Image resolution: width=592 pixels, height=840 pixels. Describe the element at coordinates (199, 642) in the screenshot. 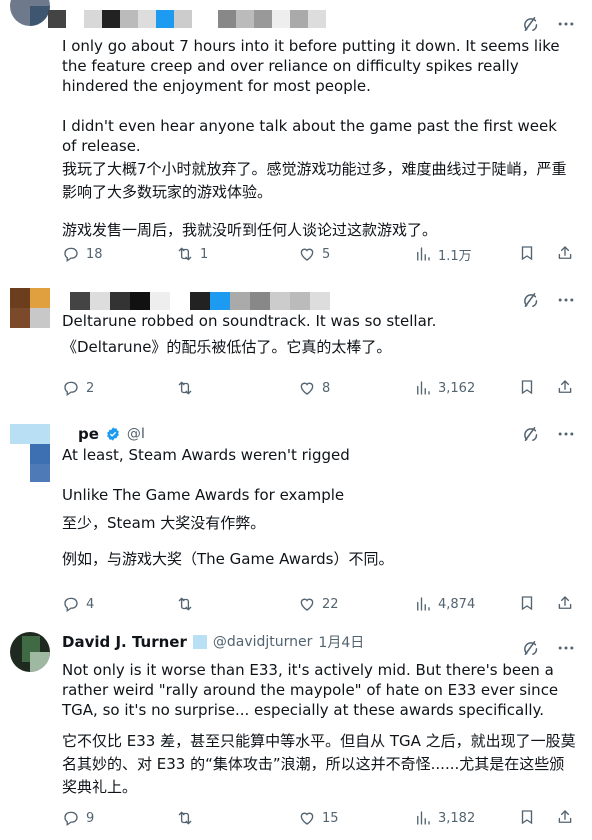

I see `redaction-block` at that location.